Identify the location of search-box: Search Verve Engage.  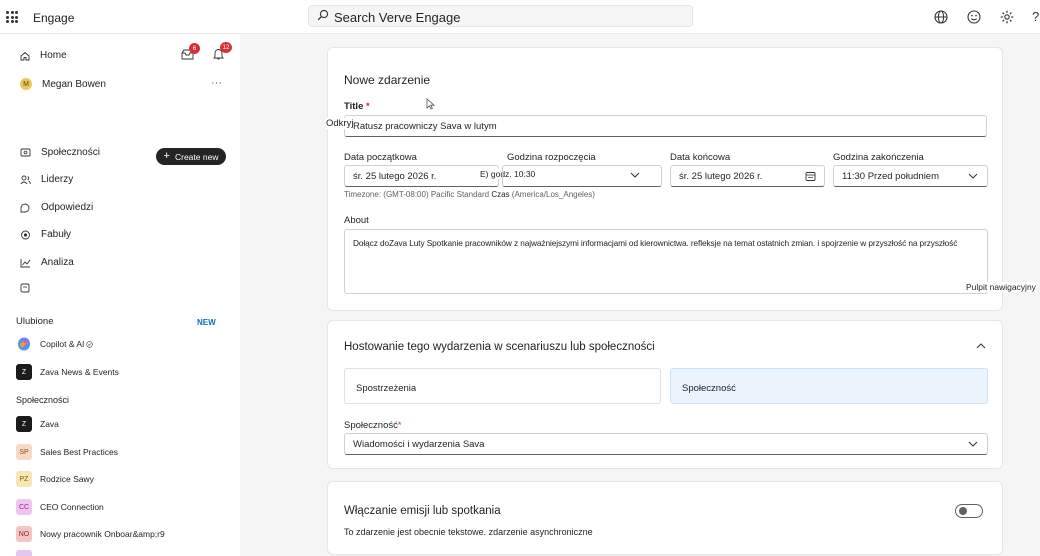
(500, 16).